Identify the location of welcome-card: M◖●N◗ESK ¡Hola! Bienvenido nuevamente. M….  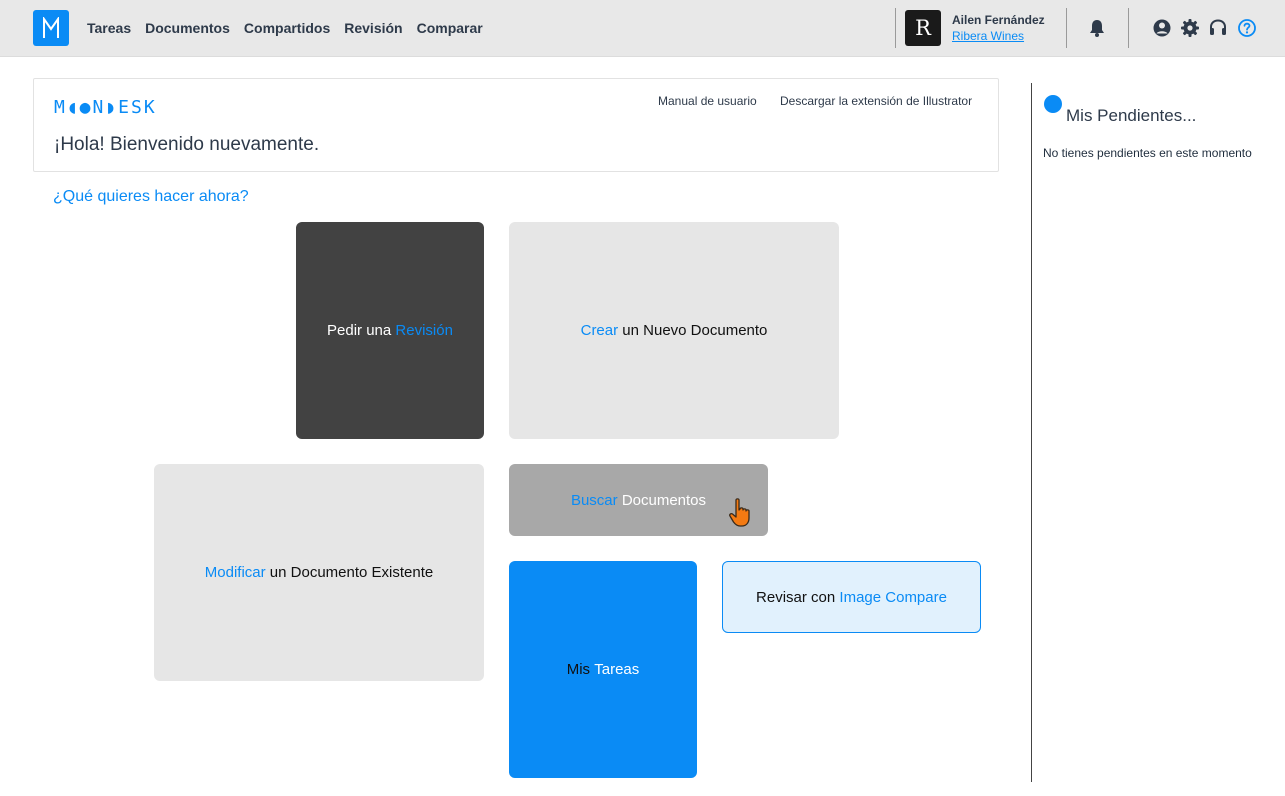
(516, 125).